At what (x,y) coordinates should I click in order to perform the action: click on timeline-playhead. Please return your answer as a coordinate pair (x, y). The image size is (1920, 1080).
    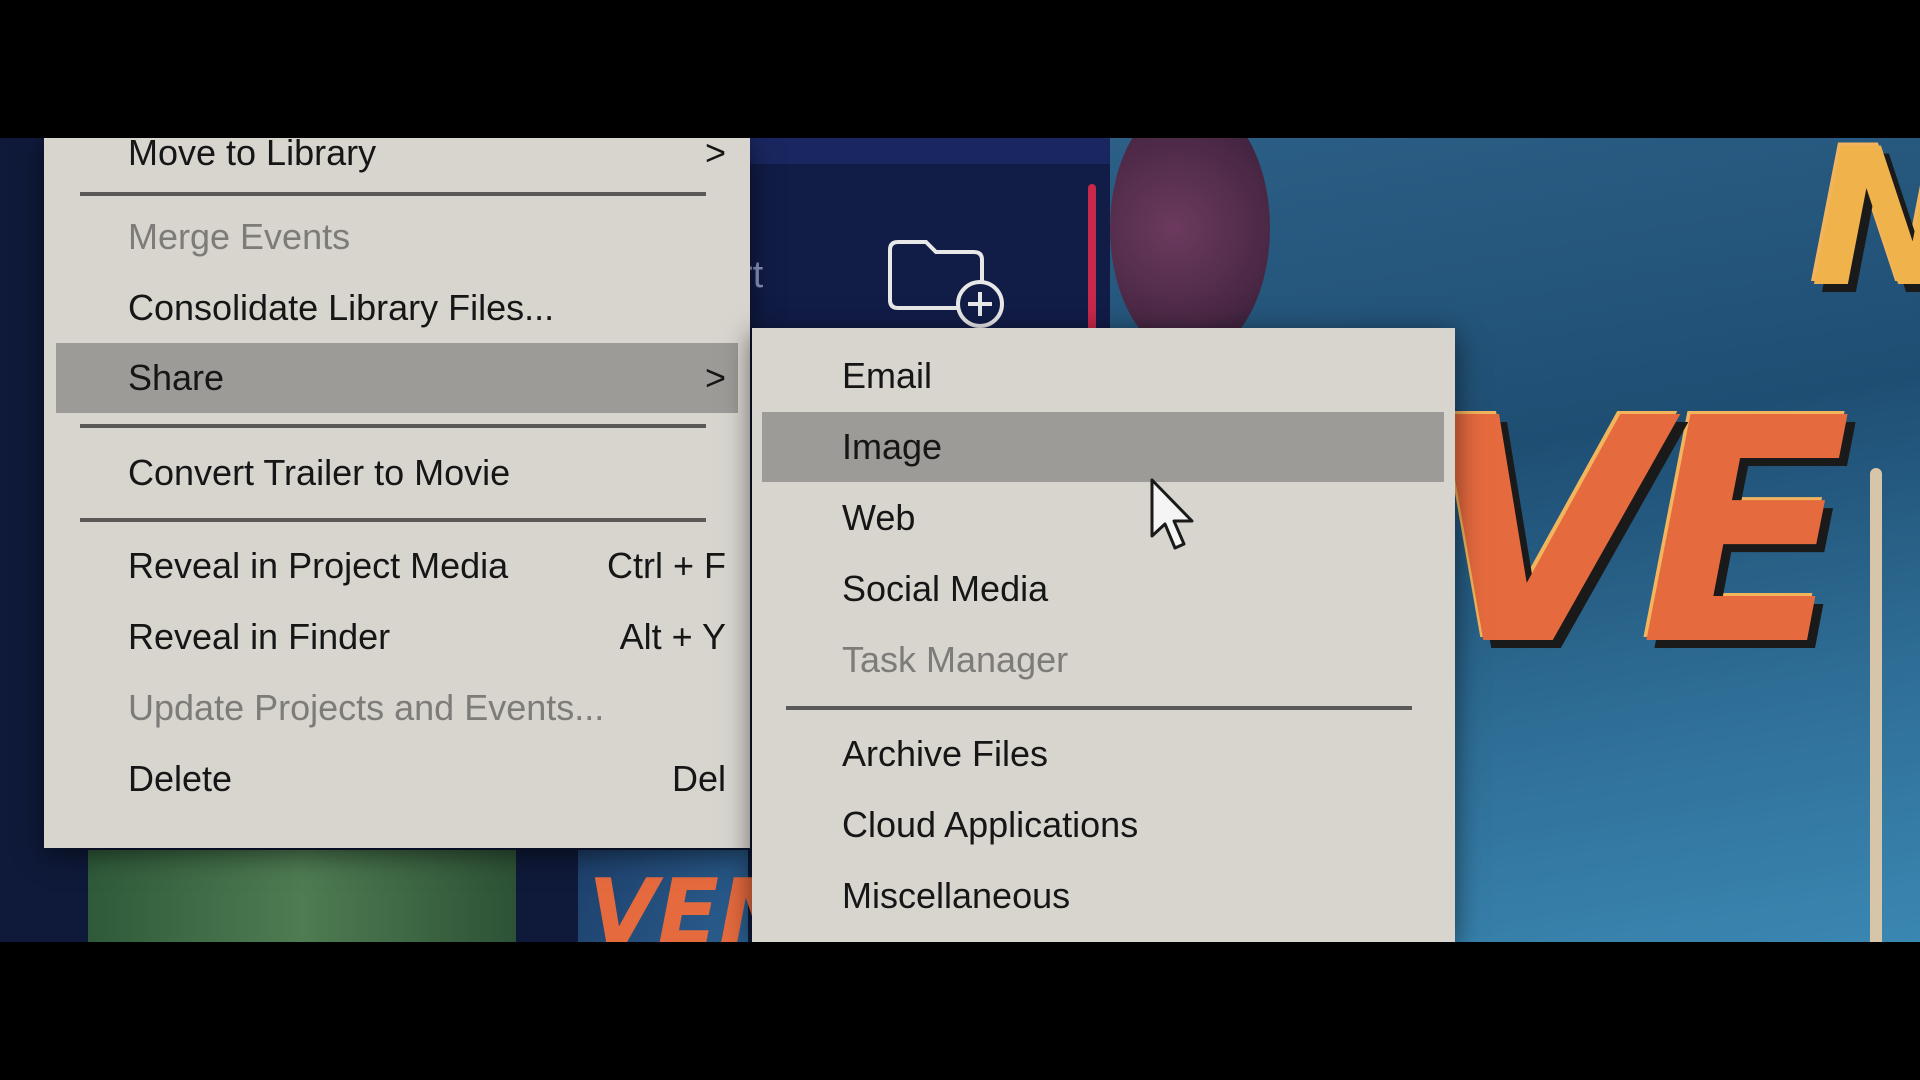
    Looking at the image, I should click on (1092, 259).